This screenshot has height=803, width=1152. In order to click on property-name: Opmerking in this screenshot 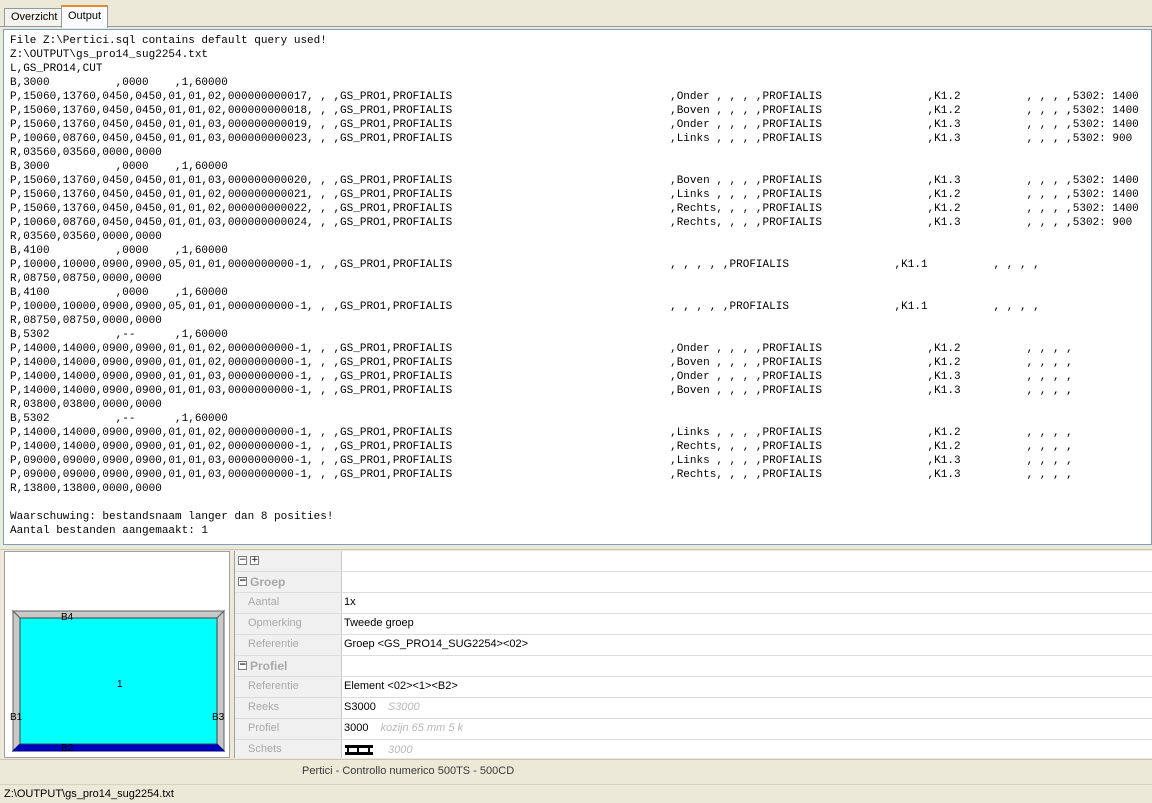, I will do `click(288, 624)`.